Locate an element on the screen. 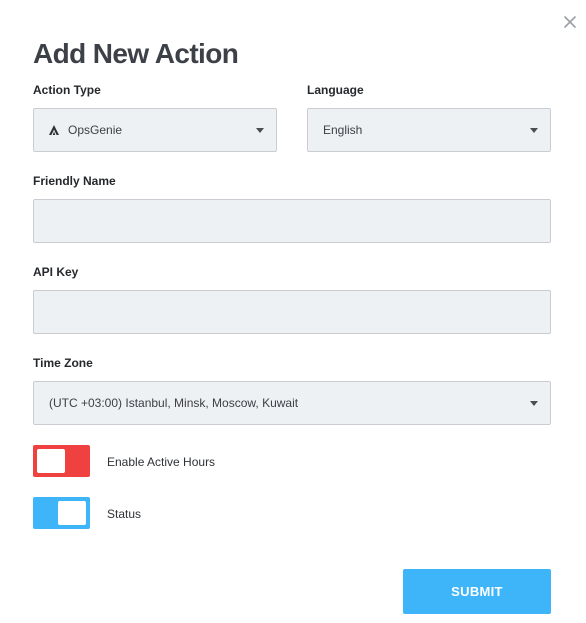 The image size is (586, 623). api-key-field-wrapper is located at coordinates (292, 312).